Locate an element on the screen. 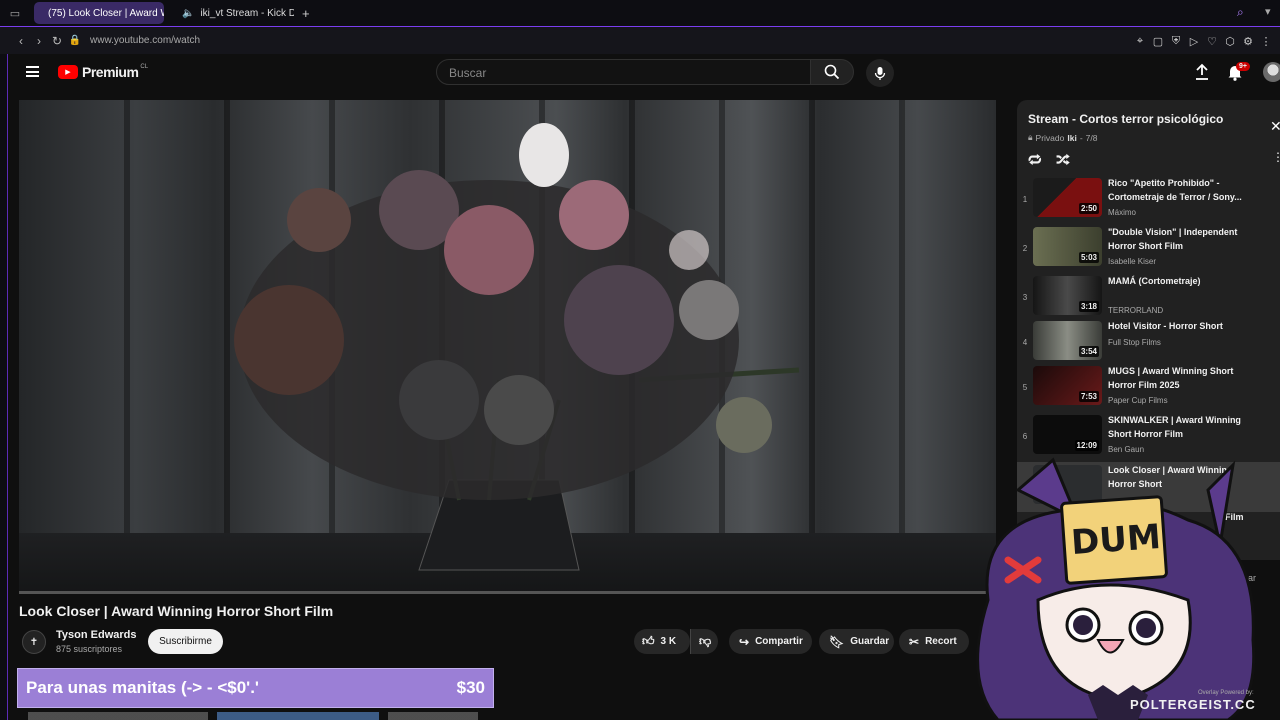 The image size is (1280, 720). dislike-button: 👎︎ is located at coordinates (704, 641).